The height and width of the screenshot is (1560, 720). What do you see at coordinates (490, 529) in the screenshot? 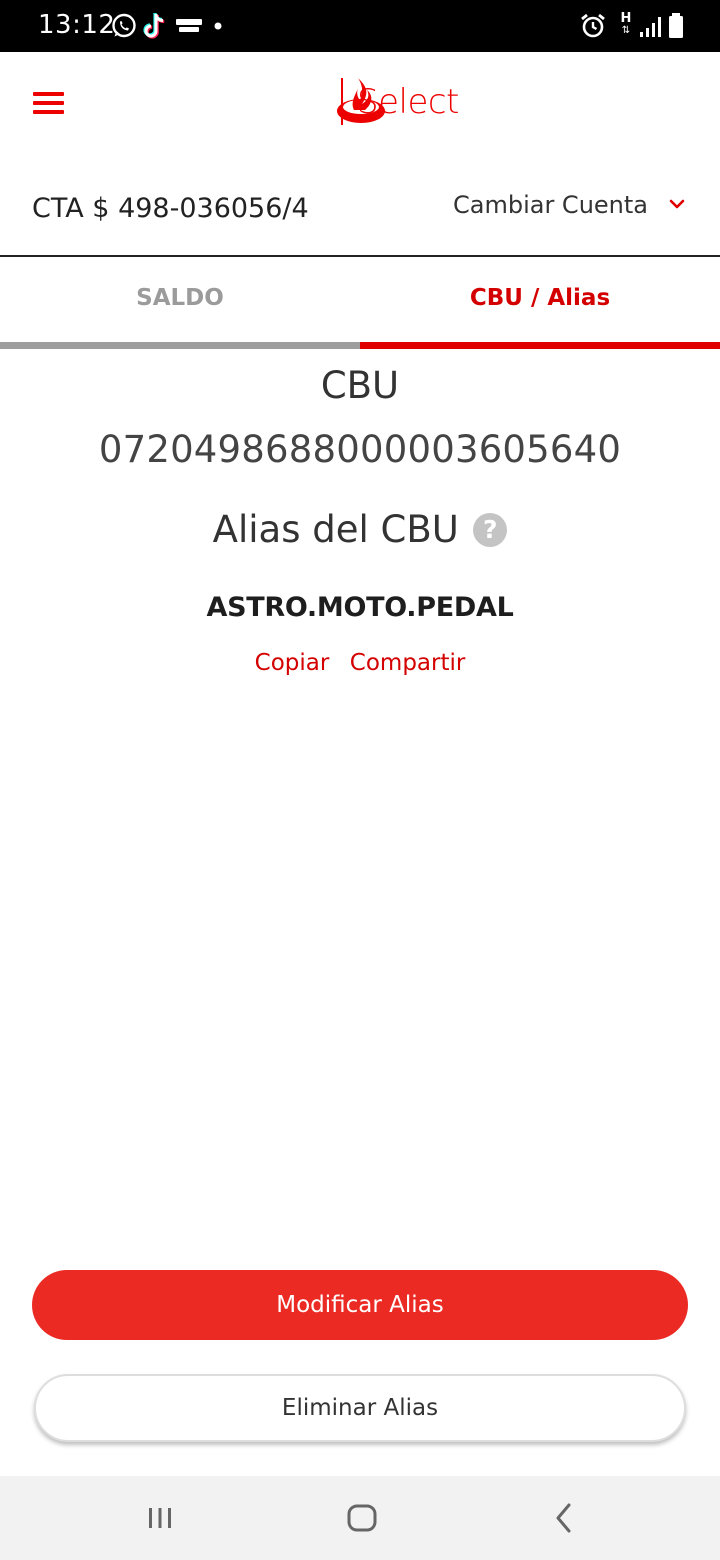
I see `question-circle-icon: ?` at bounding box center [490, 529].